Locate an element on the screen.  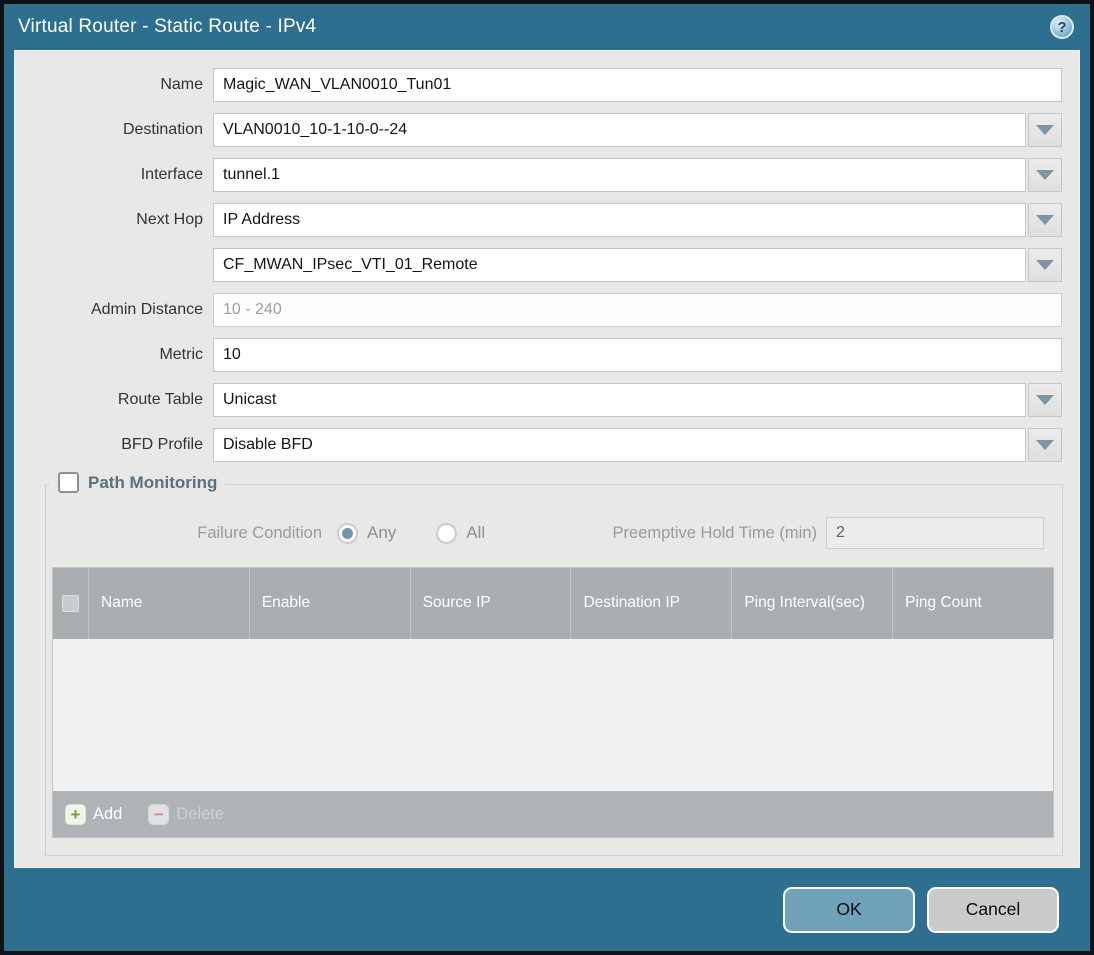
path-monitoring-legend: Path Monitoring is located at coordinates (138, 482).